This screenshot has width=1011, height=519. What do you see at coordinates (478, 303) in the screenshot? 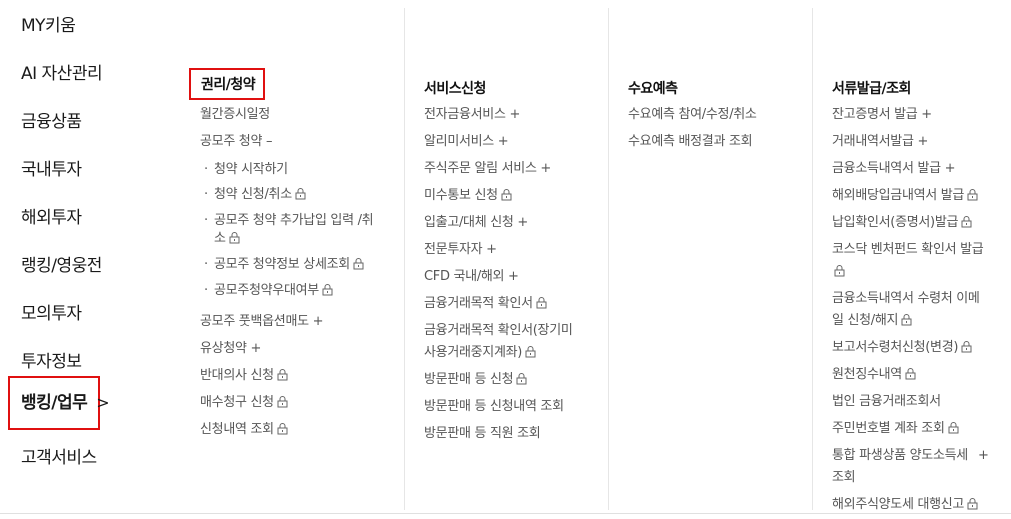
I see `menu-item-label: 금융거래목적 확인서` at bounding box center [478, 303].